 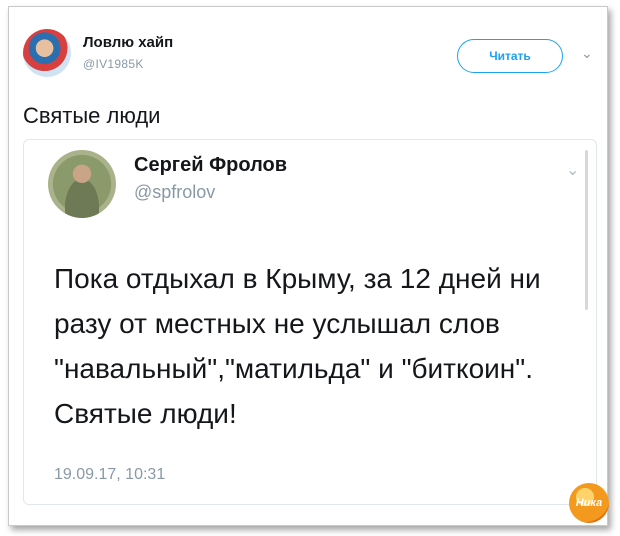 What do you see at coordinates (47, 53) in the screenshot?
I see `avatar` at bounding box center [47, 53].